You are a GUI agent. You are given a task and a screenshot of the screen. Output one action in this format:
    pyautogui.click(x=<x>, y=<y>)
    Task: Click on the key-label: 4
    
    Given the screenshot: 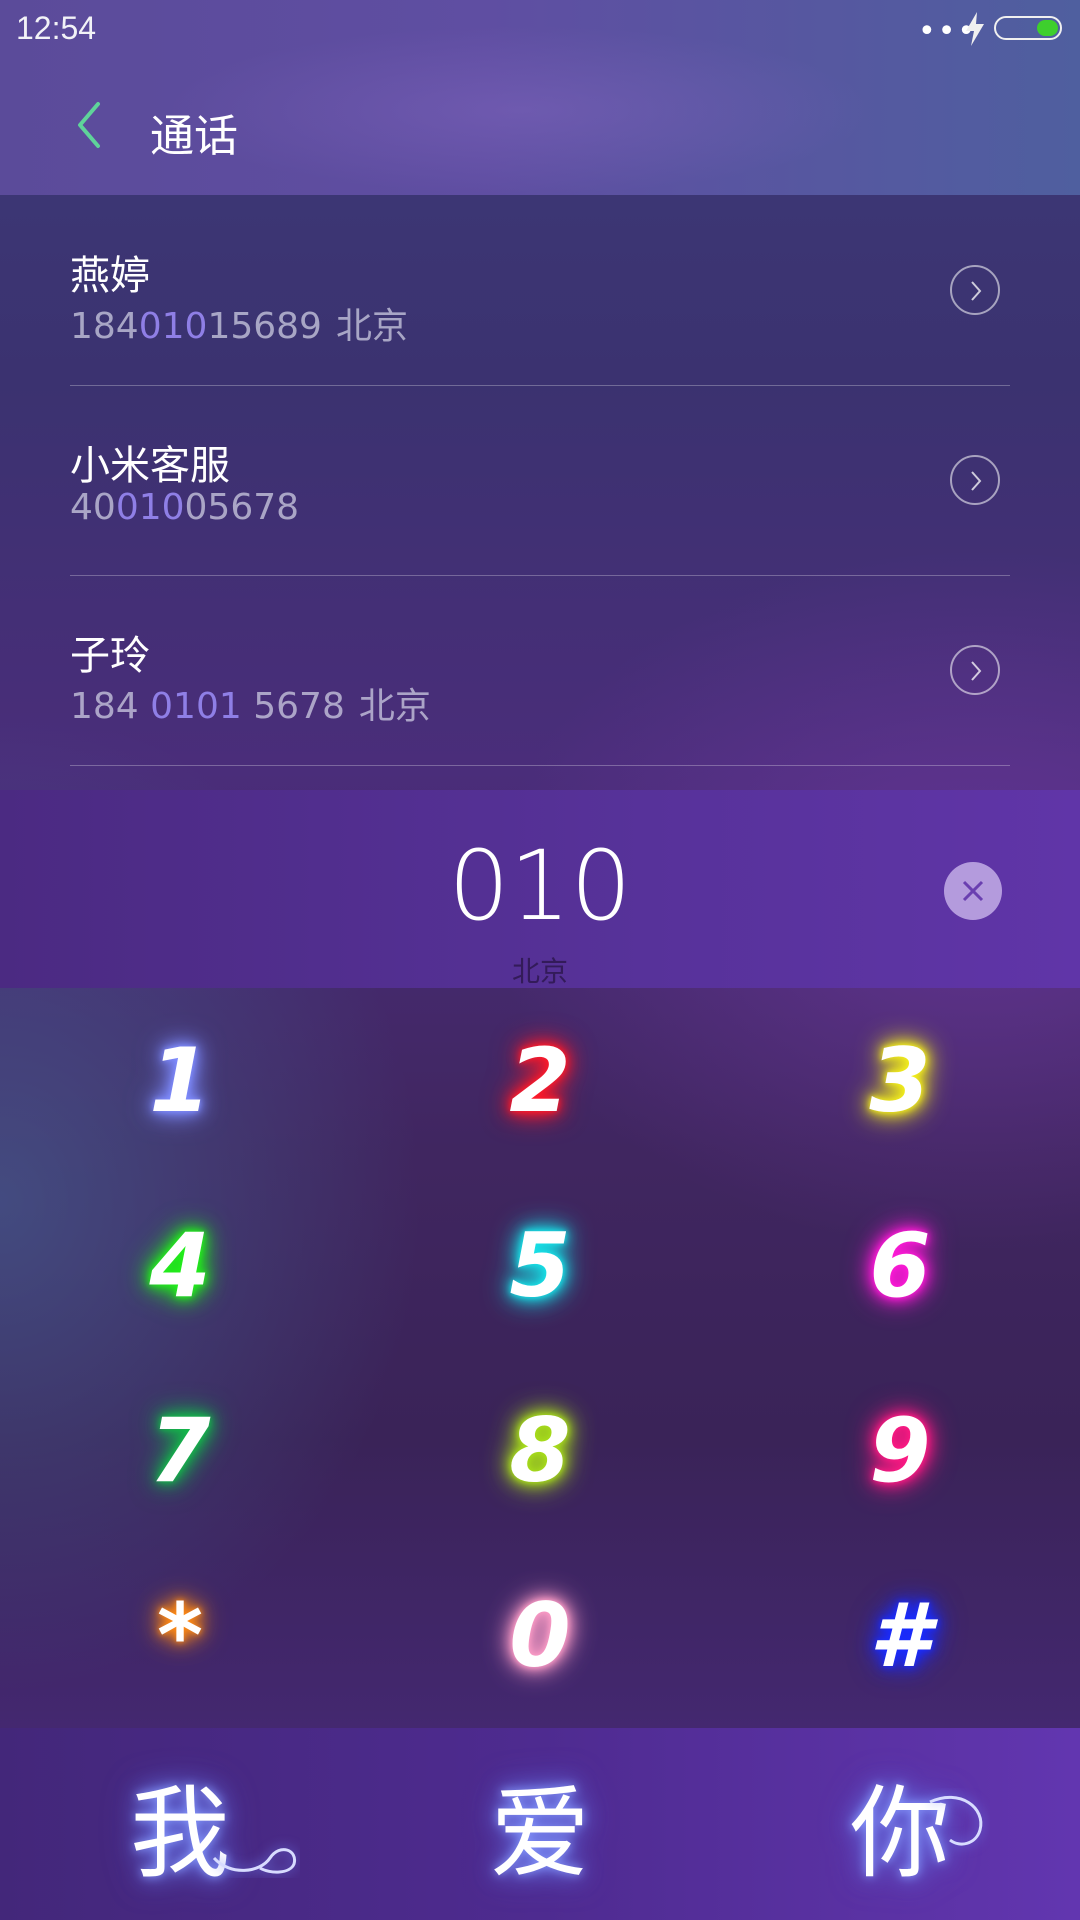 What is the action you would take?
    pyautogui.click(x=180, y=1265)
    